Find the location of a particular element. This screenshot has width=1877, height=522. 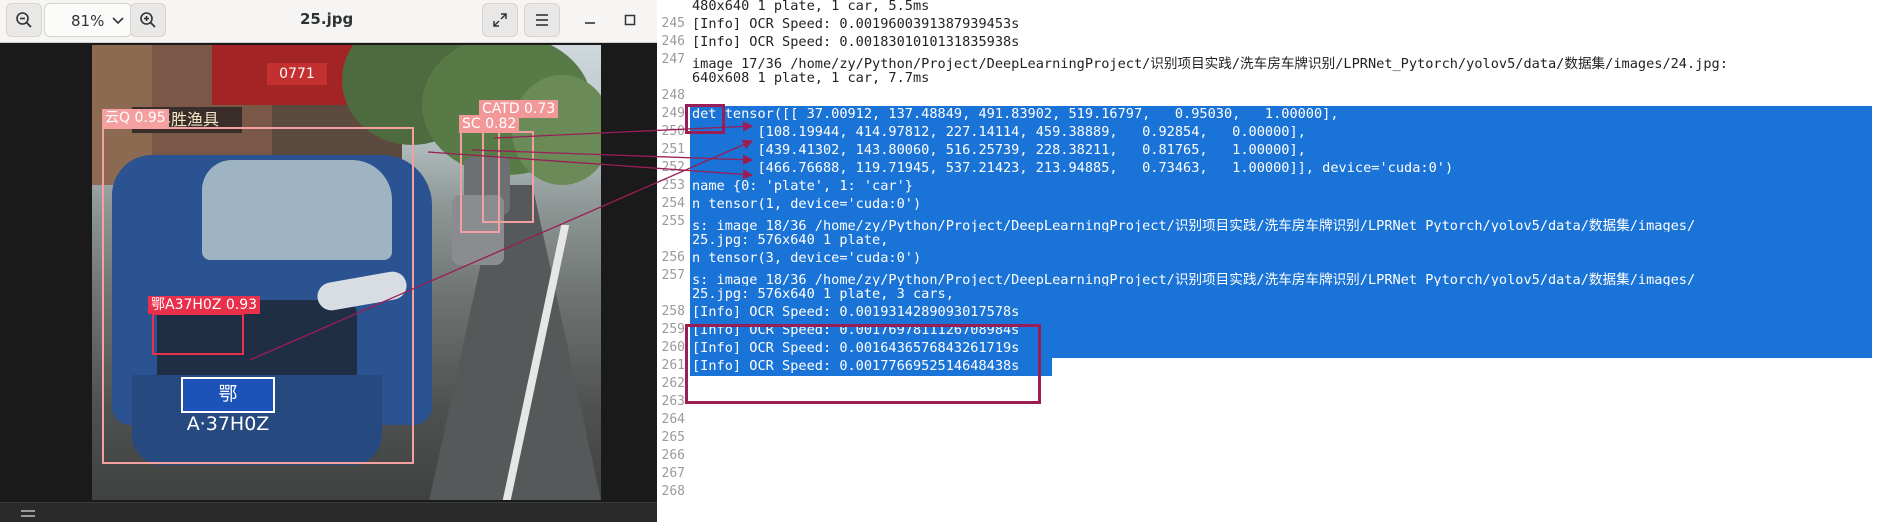

annotation-arrows is located at coordinates (501, 241).